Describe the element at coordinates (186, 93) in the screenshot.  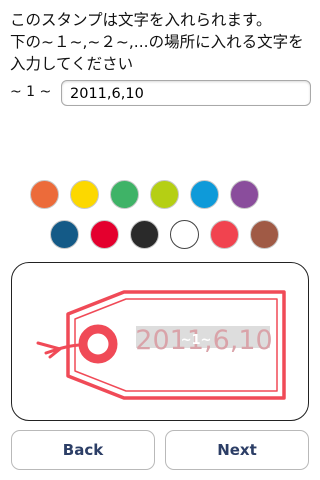
I see `stamp-text-input` at that location.